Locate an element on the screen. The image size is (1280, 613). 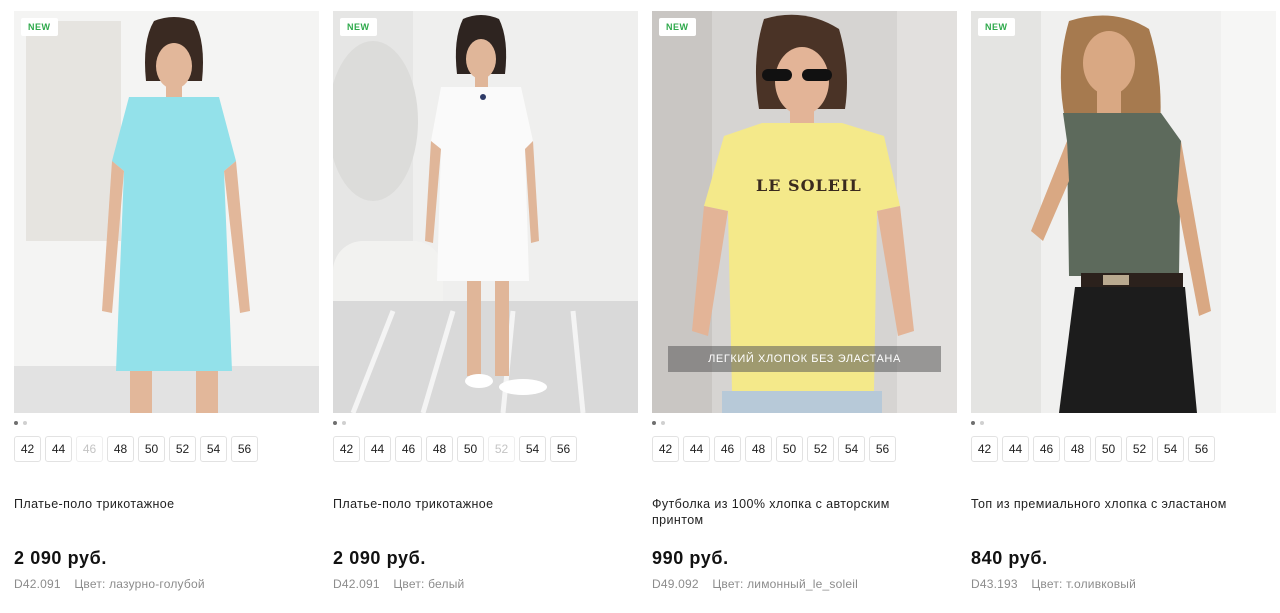
product-meta: D42.091 Цвет: белый is located at coordinates (398, 584).